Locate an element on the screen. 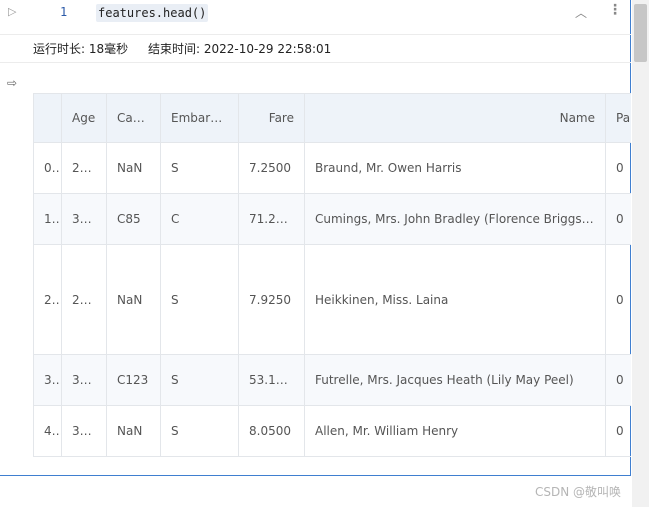 Image resolution: width=649 pixels, height=507 pixels. chevron-up-icon: ︿ is located at coordinates (581, 12).